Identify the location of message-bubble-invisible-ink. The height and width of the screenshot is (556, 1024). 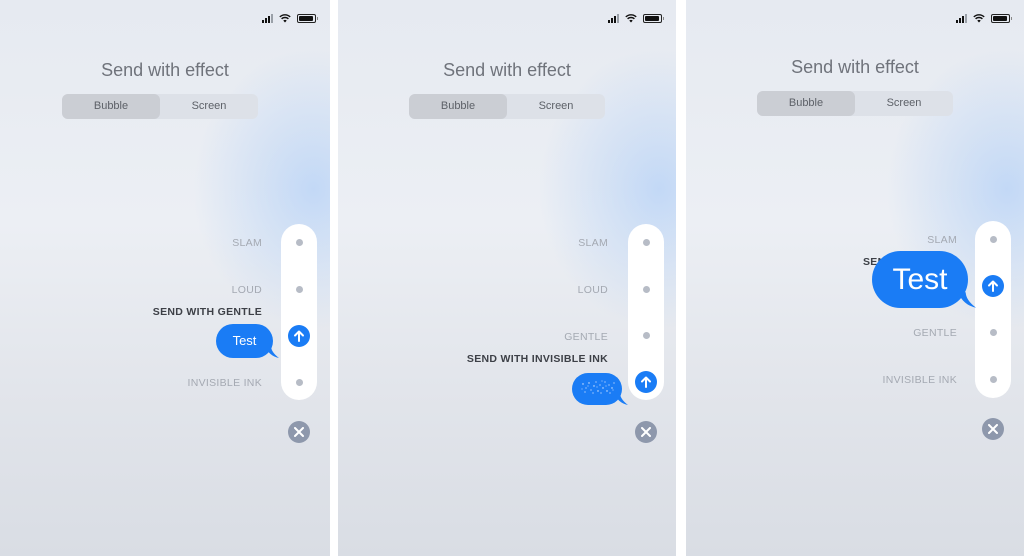
(600, 389).